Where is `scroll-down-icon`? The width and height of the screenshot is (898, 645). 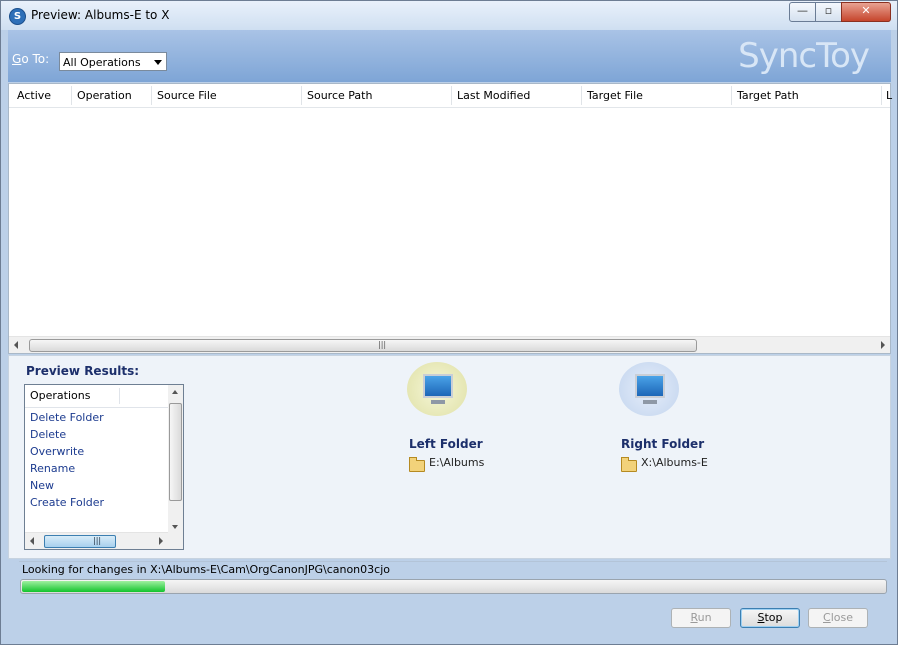 scroll-down-icon is located at coordinates (175, 527).